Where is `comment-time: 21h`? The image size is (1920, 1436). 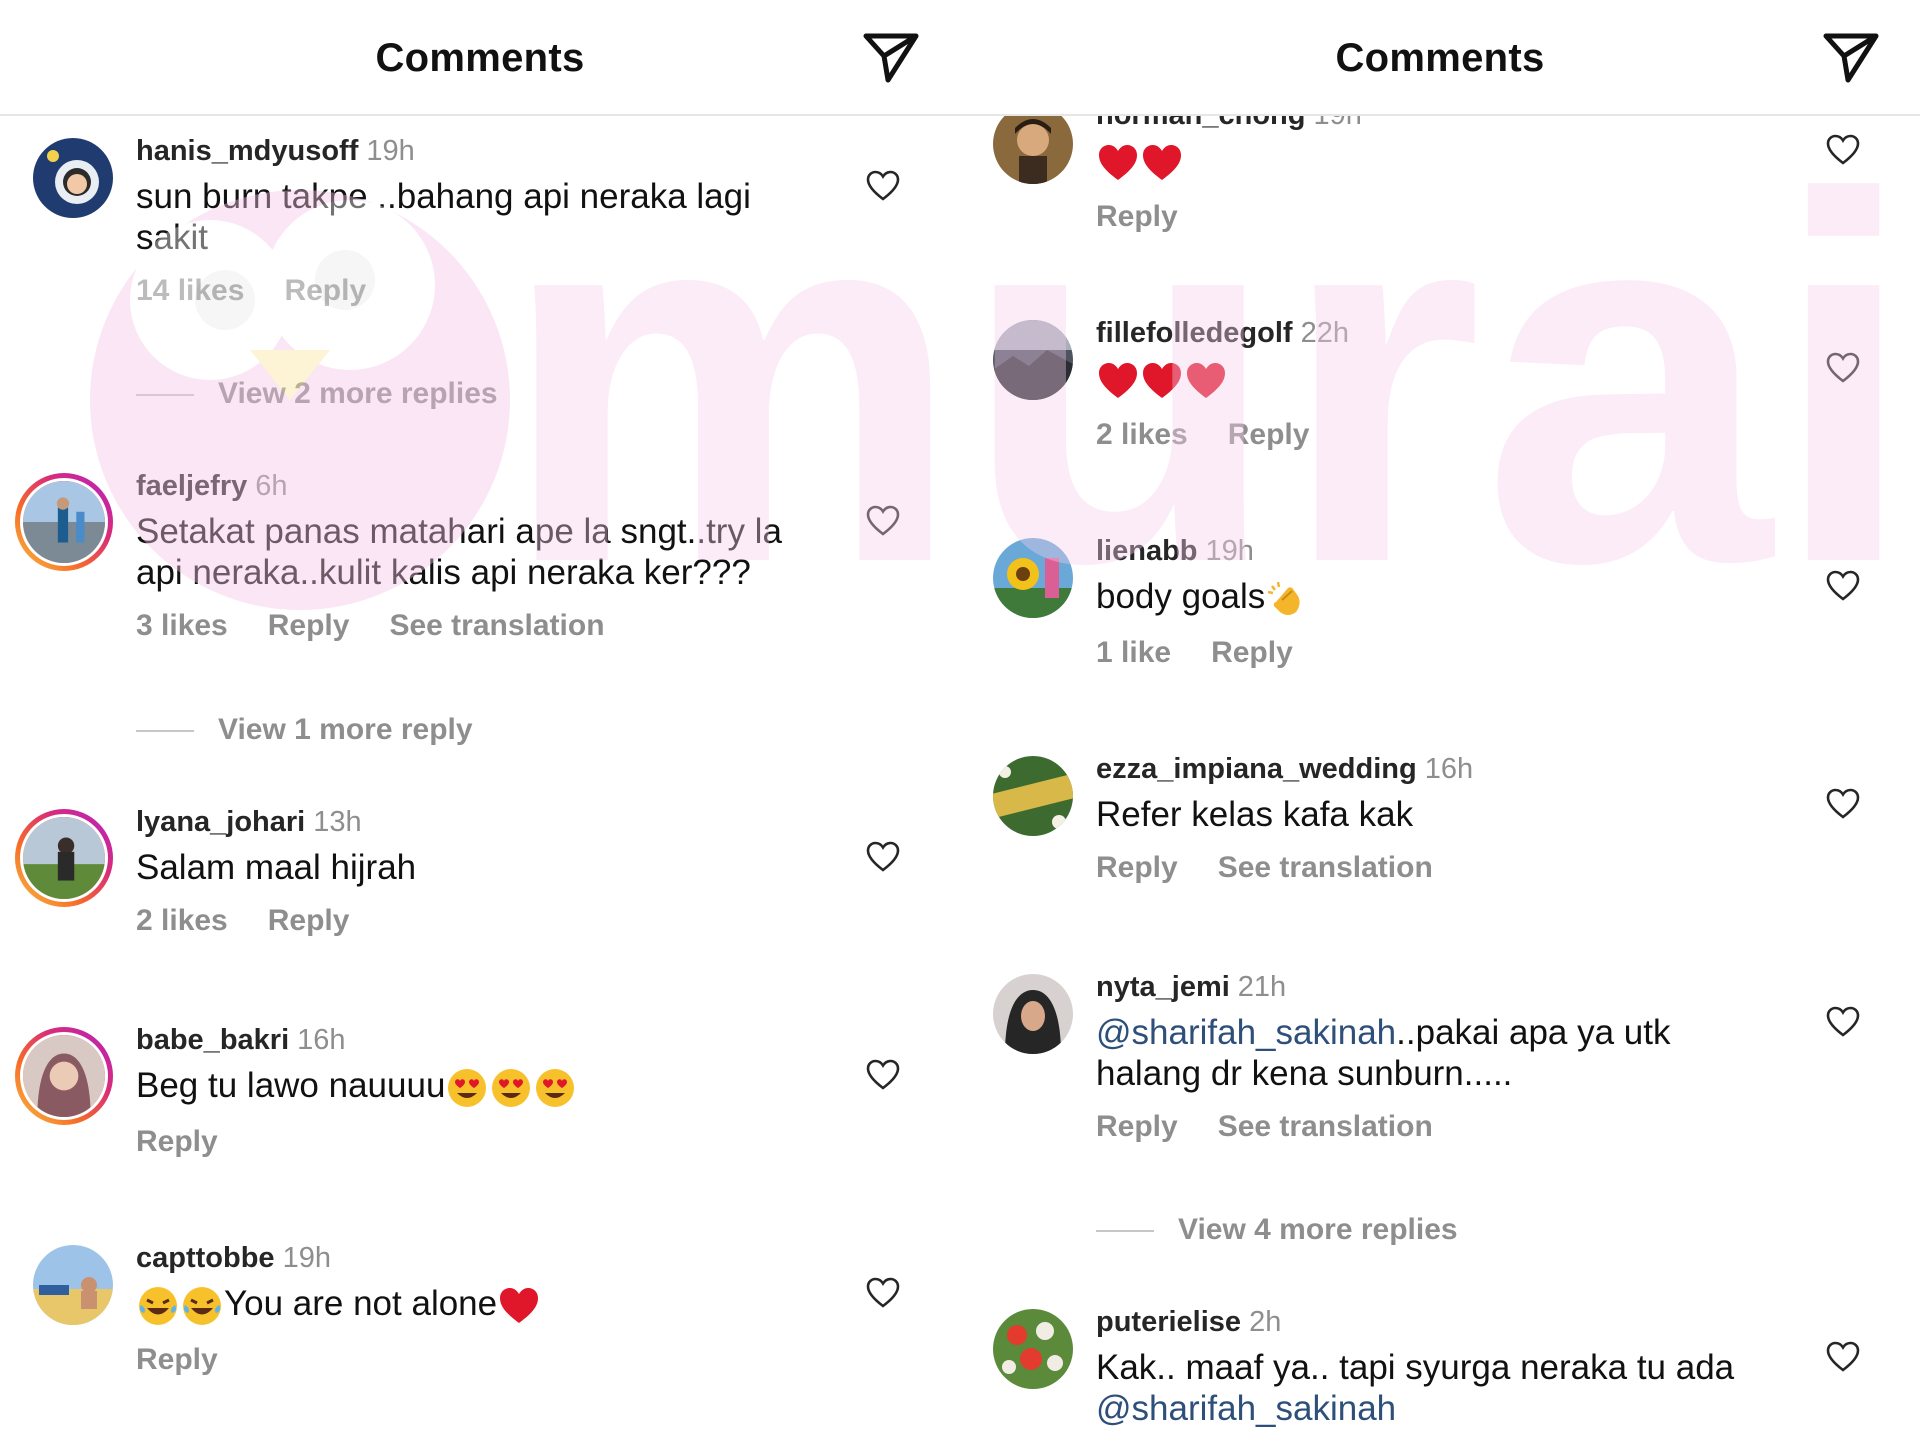
comment-time: 21h is located at coordinates (1262, 987).